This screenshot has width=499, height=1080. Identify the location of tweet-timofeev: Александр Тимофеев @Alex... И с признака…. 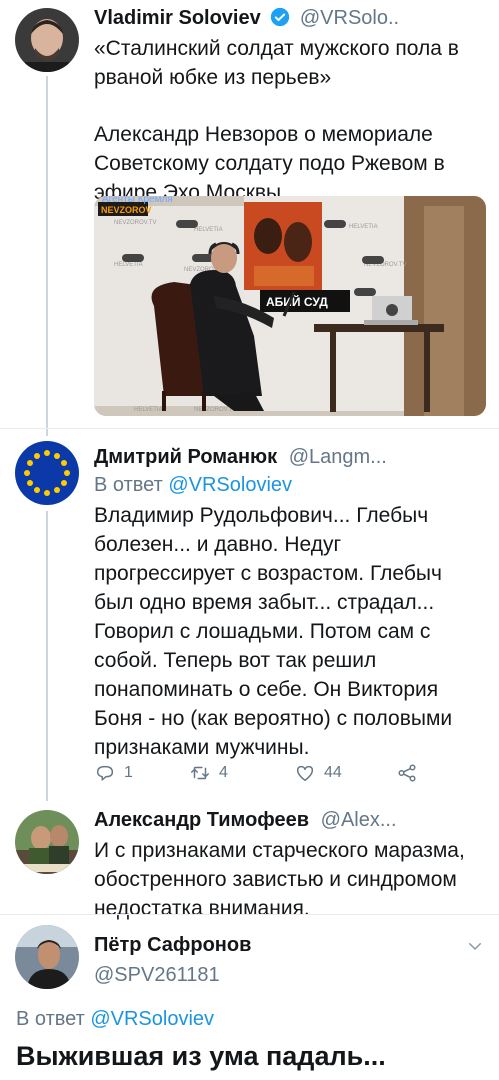
(249, 860).